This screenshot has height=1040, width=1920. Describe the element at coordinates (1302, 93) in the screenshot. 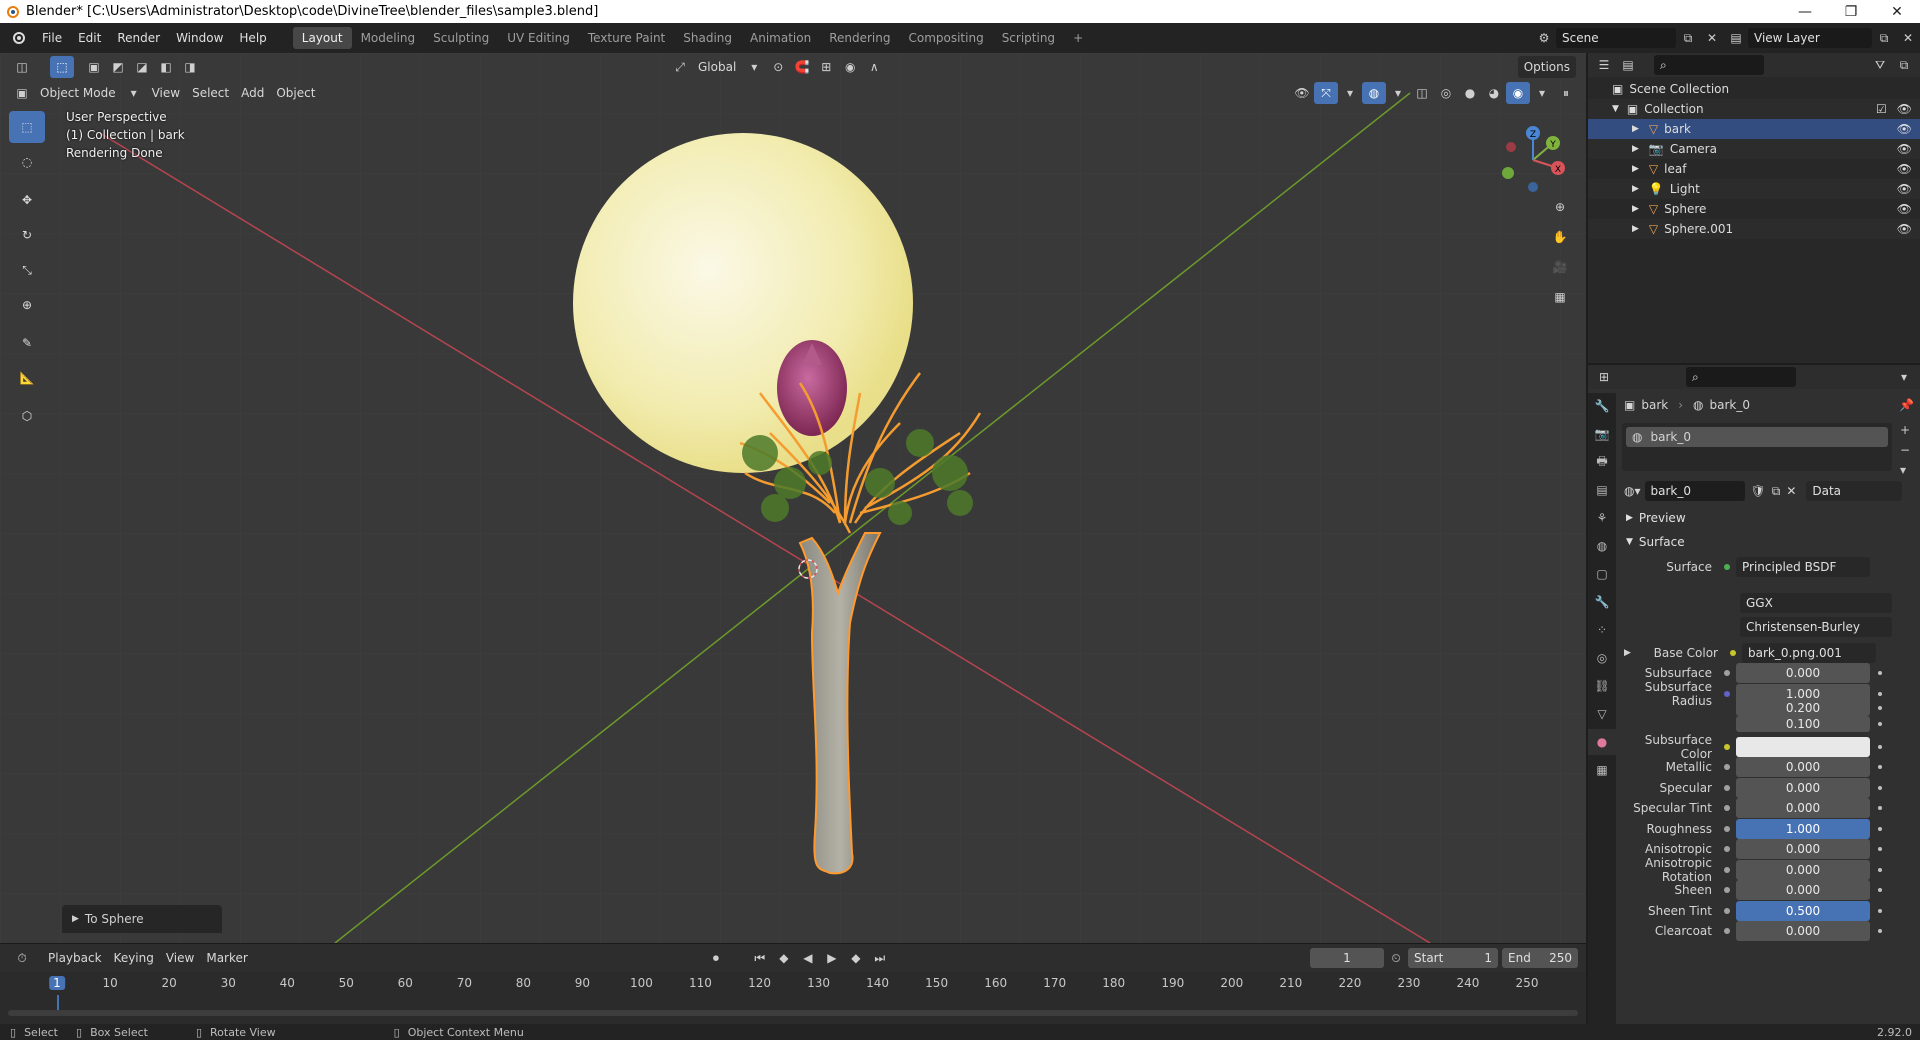

I see `visibility-icon: 👁` at that location.